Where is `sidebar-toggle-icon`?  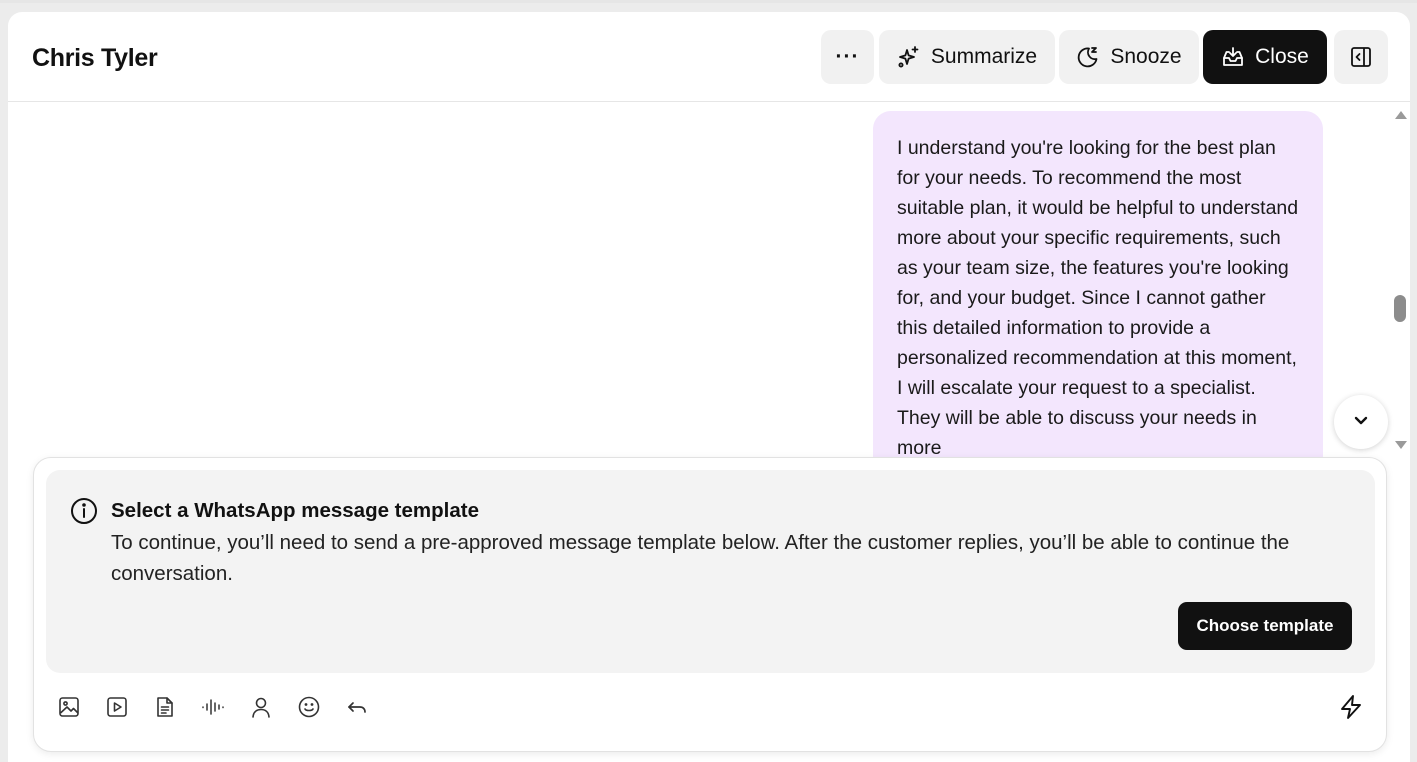
sidebar-toggle-icon is located at coordinates (1361, 57).